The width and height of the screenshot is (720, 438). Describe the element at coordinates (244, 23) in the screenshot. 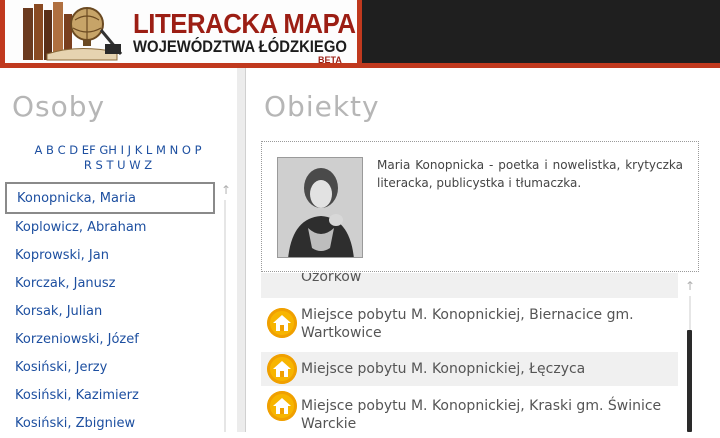

I see `logo-title: LITERACKA MAPA` at that location.